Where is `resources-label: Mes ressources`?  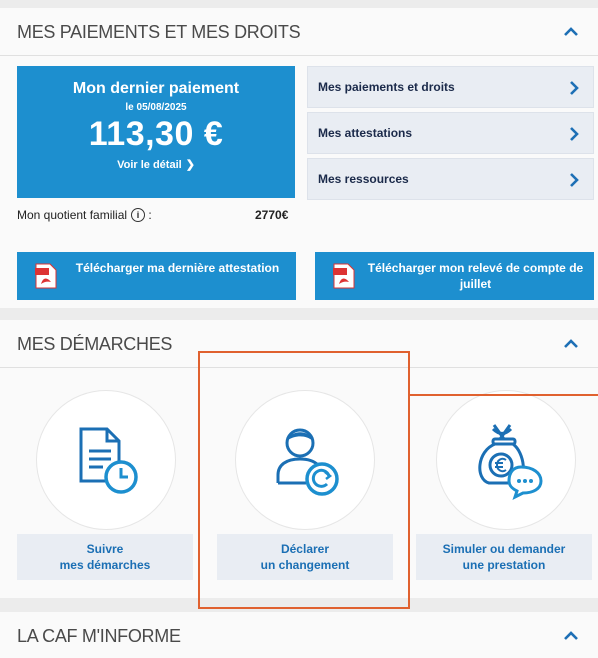 resources-label: Mes ressources is located at coordinates (363, 179).